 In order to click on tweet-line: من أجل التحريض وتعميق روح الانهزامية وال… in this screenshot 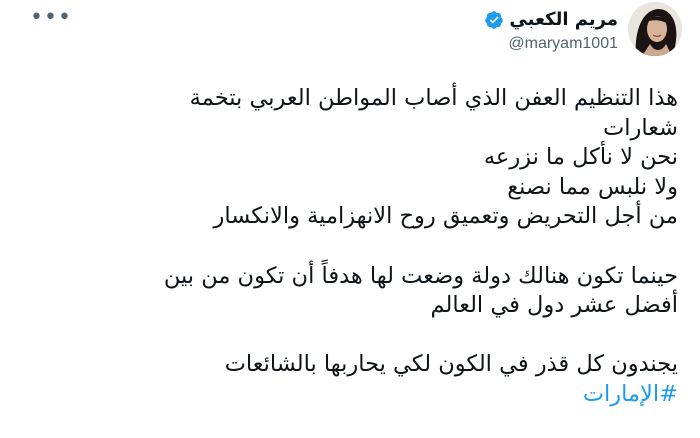, I will do `click(445, 216)`.